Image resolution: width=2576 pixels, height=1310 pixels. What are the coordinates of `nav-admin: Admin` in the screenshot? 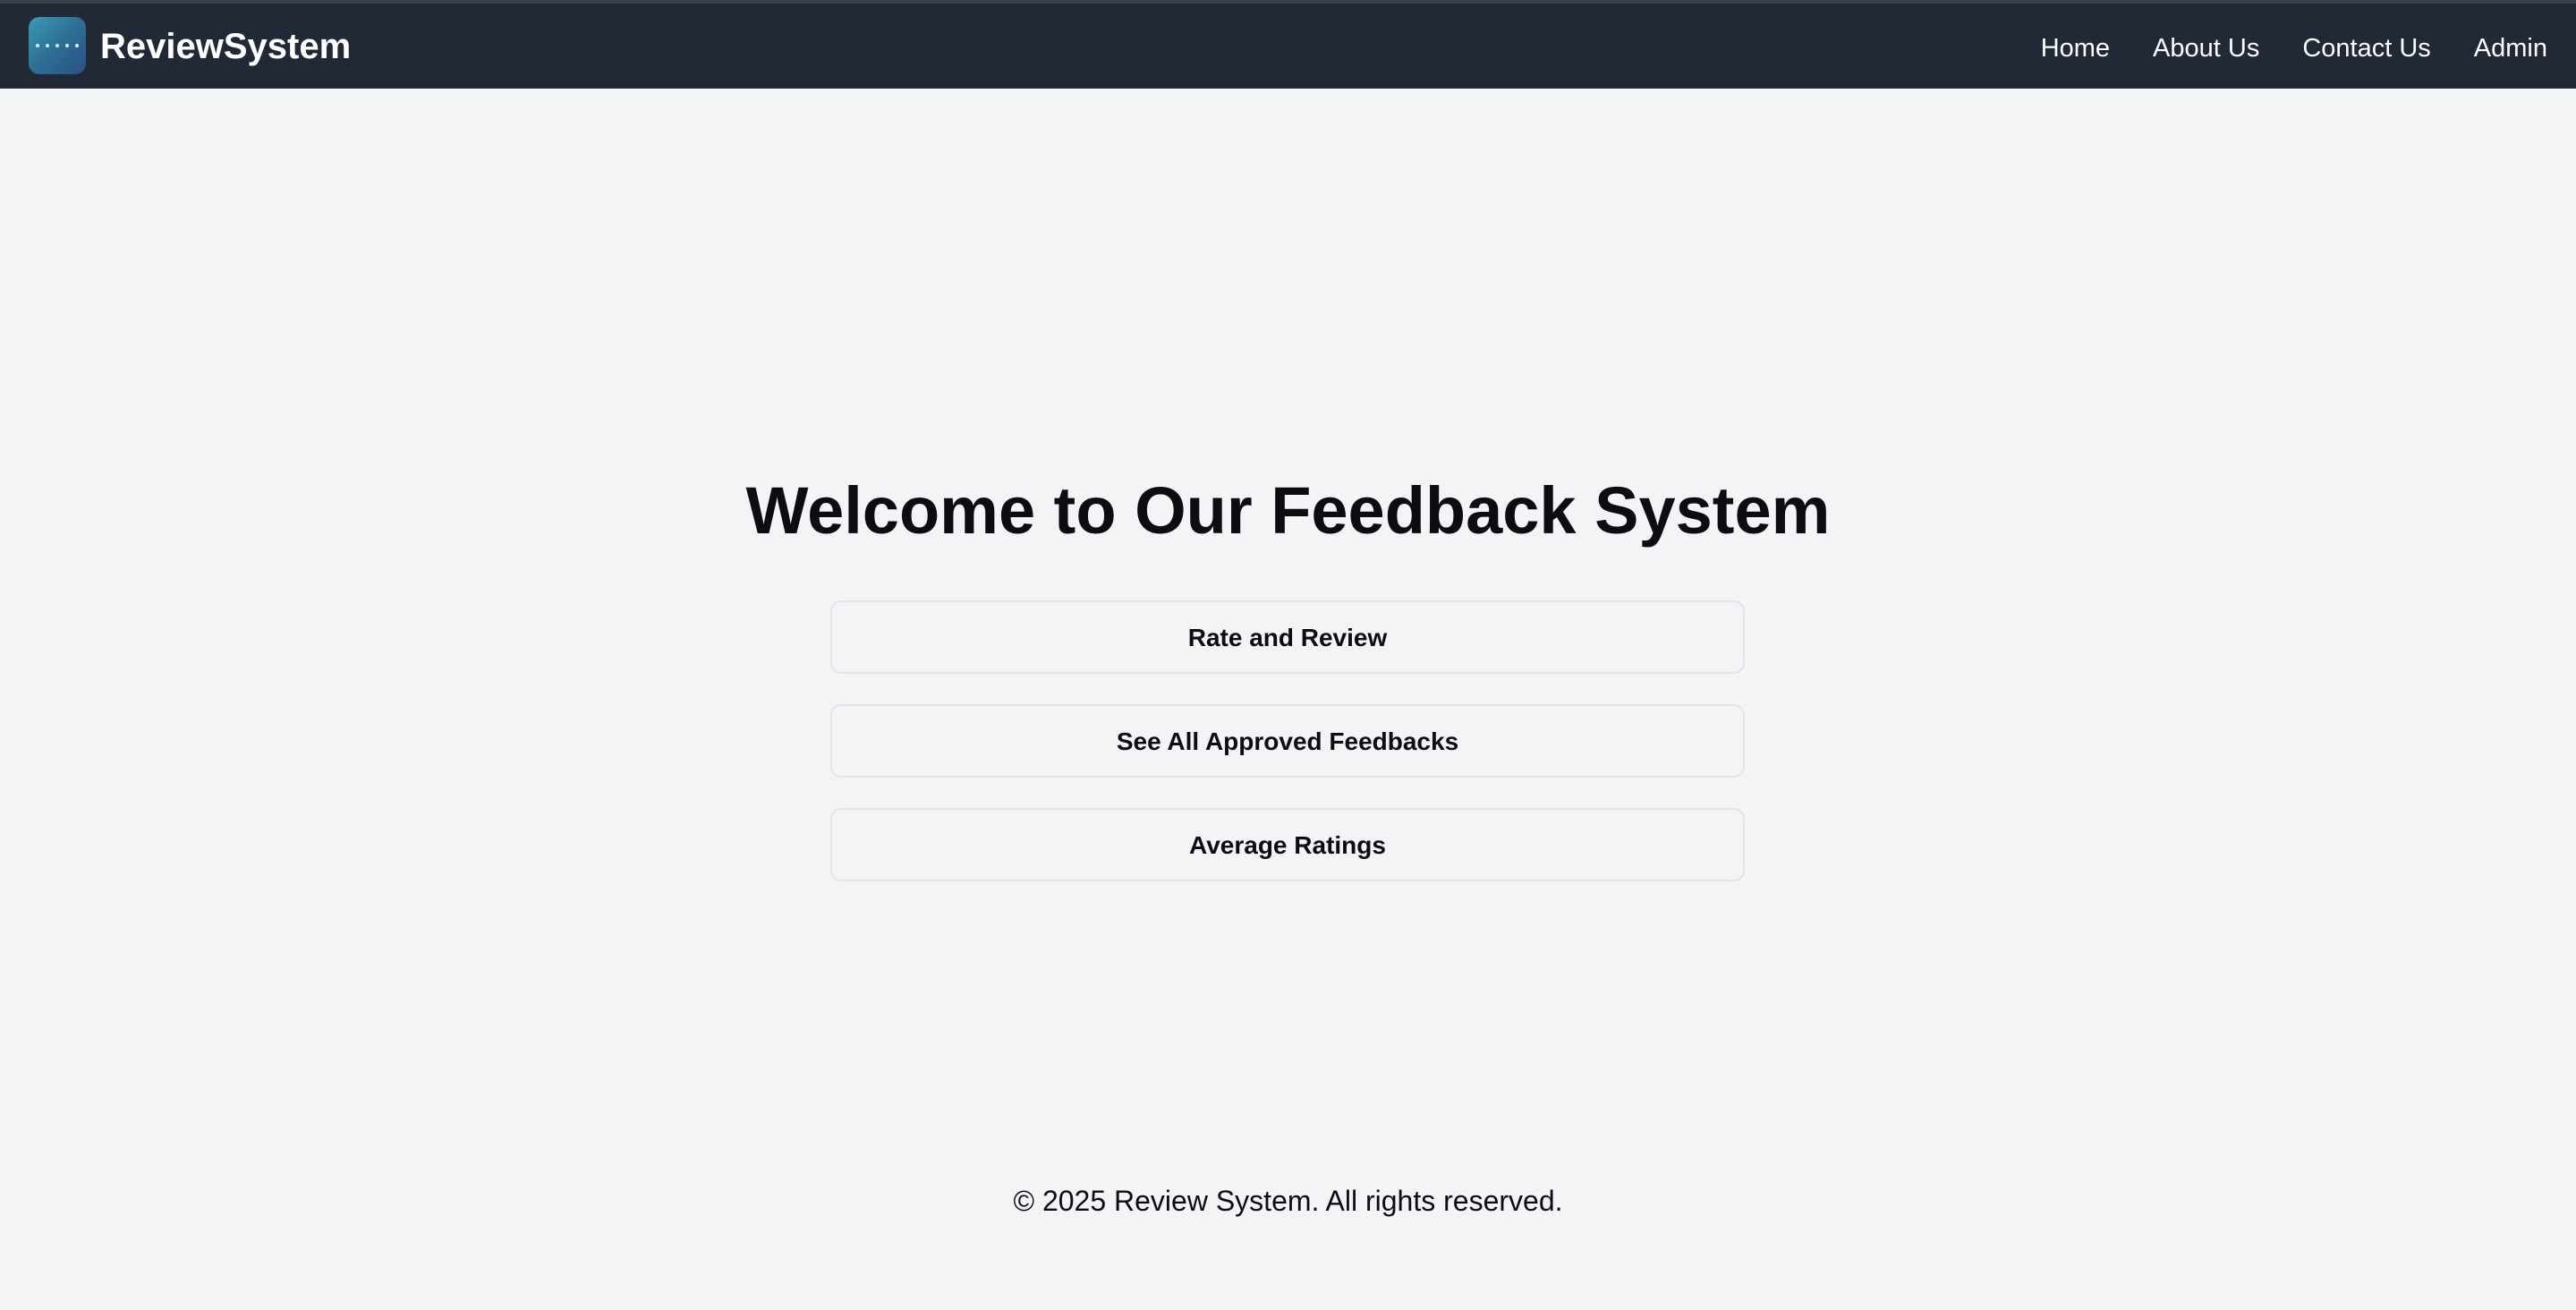 It's located at (2510, 48).